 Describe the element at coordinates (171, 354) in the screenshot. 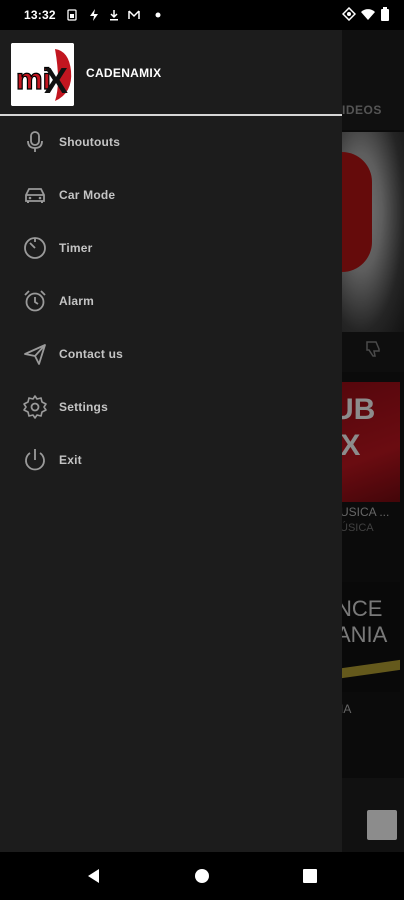

I see `menu-item-contact-us: Contact us` at that location.